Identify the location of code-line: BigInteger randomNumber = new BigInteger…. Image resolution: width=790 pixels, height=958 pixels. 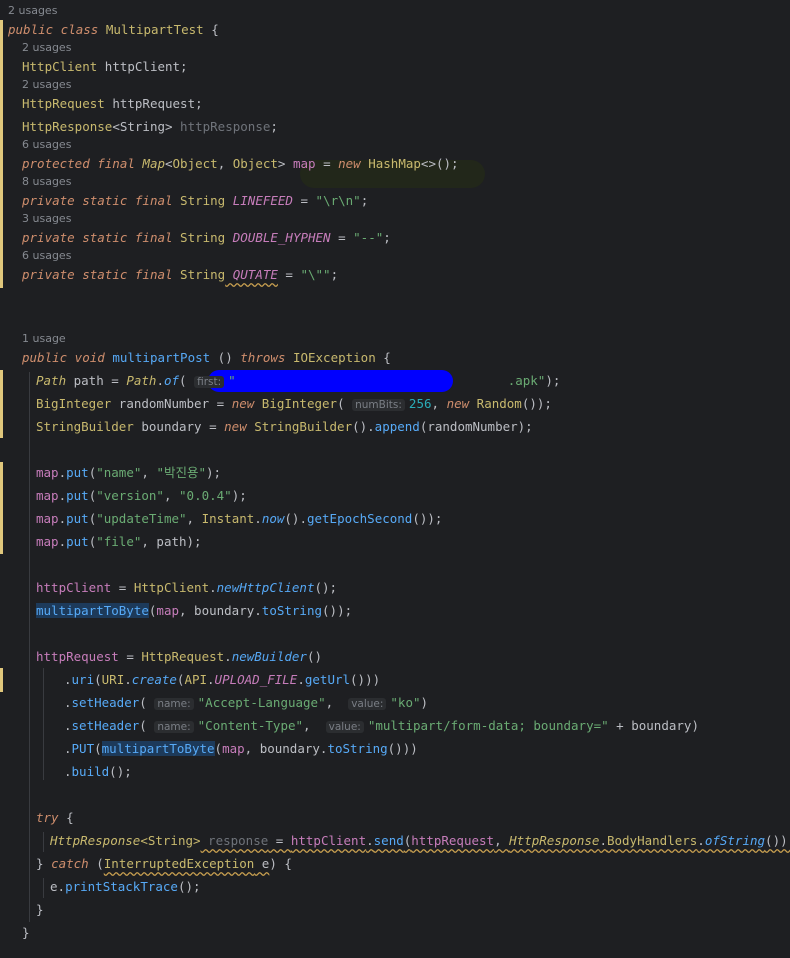
(294, 403).